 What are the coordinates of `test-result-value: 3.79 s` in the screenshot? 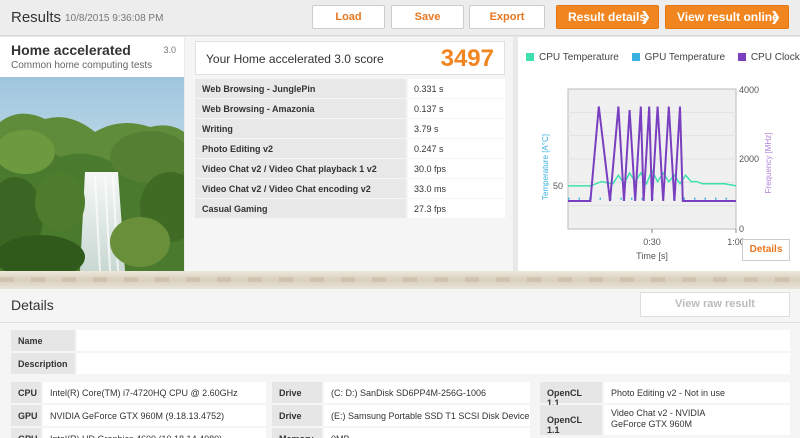 It's located at (456, 128).